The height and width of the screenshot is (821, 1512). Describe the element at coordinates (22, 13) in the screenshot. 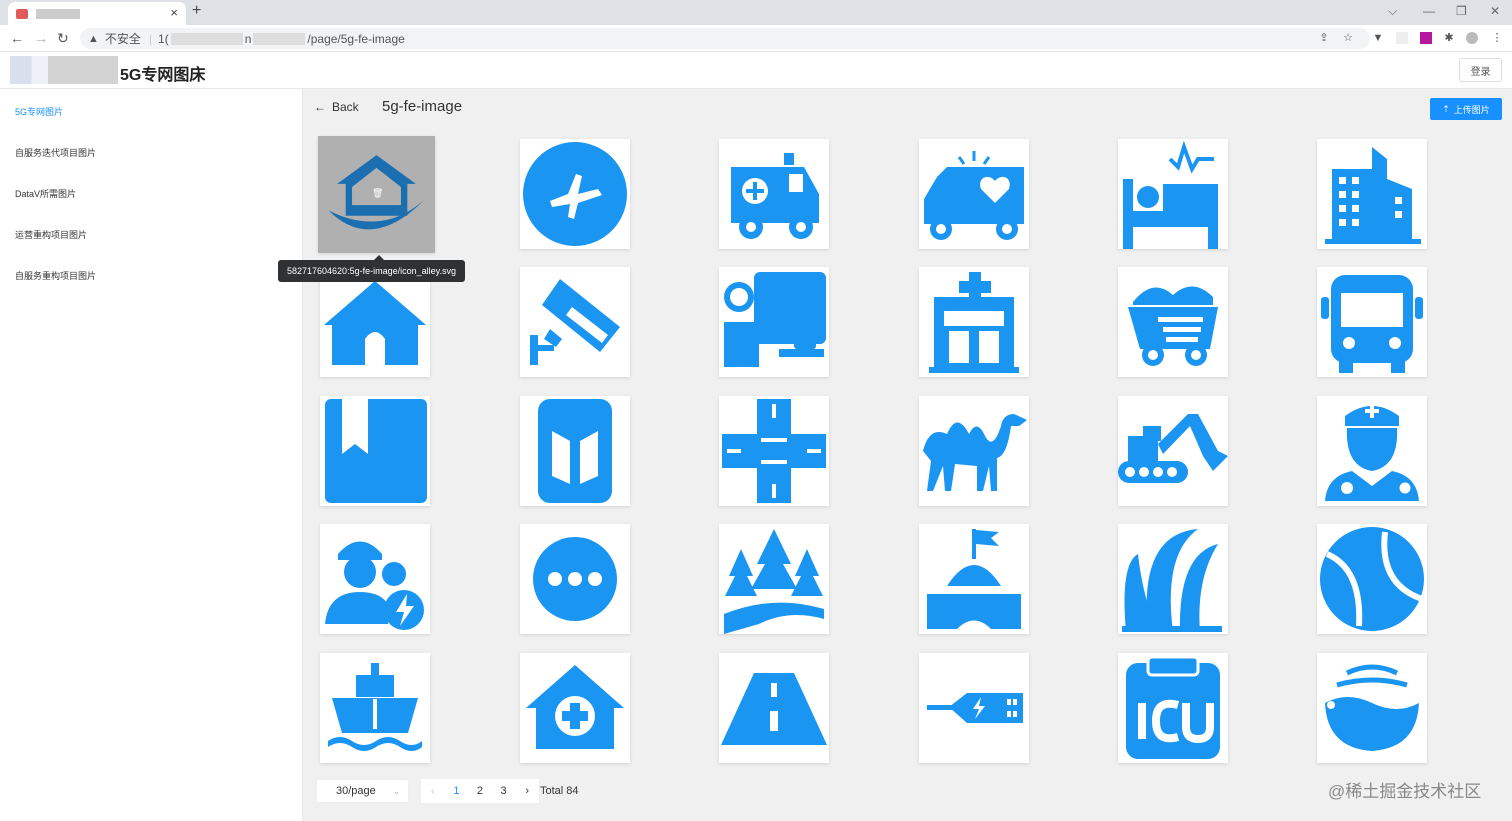

I see `favicon-icon` at that location.